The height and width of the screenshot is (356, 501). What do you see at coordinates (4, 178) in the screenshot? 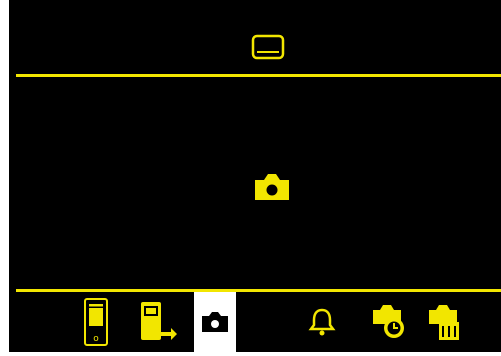
I see `left-edge` at bounding box center [4, 178].